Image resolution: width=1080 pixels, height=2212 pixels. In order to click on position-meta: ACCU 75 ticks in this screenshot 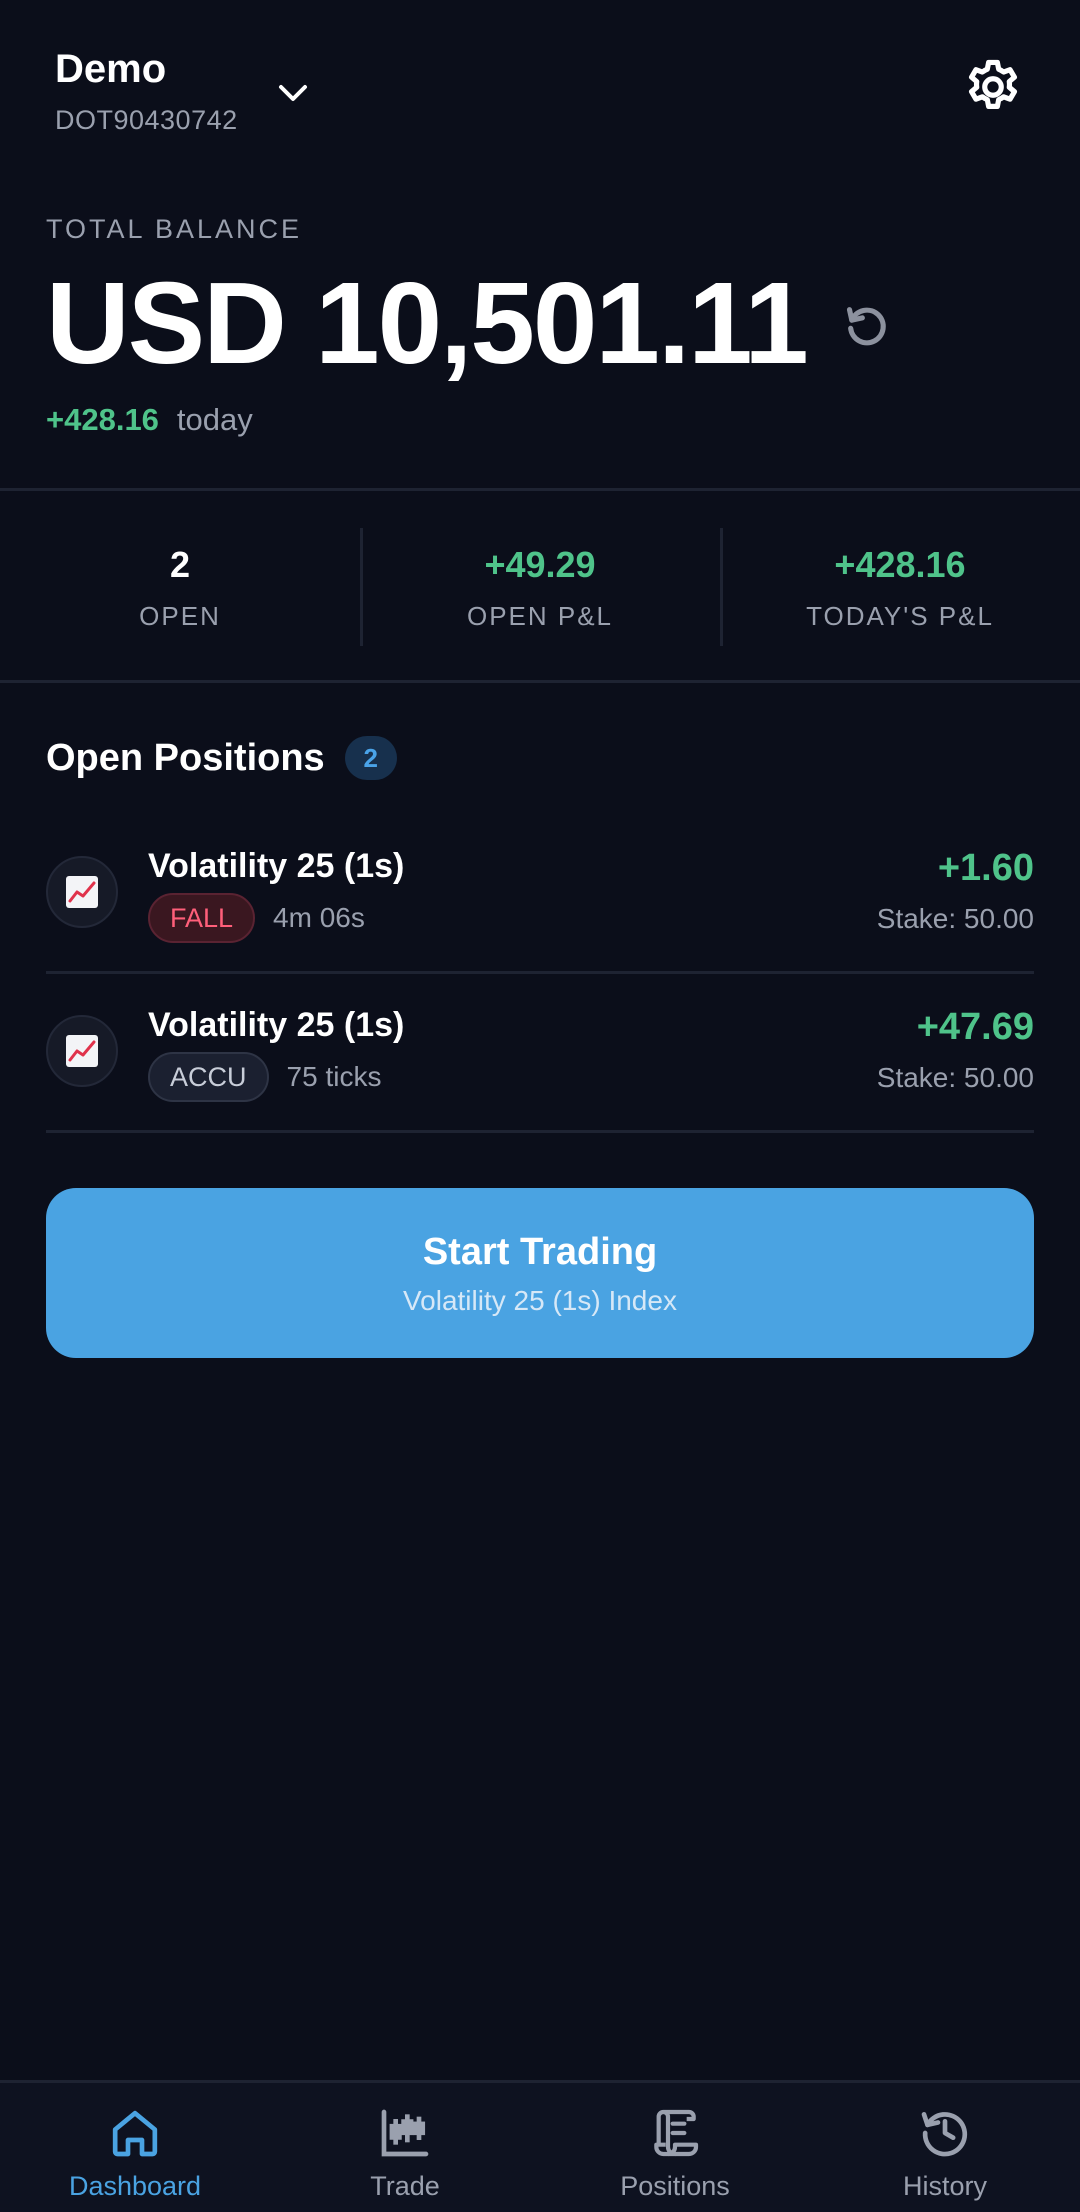, I will do `click(264, 1077)`.